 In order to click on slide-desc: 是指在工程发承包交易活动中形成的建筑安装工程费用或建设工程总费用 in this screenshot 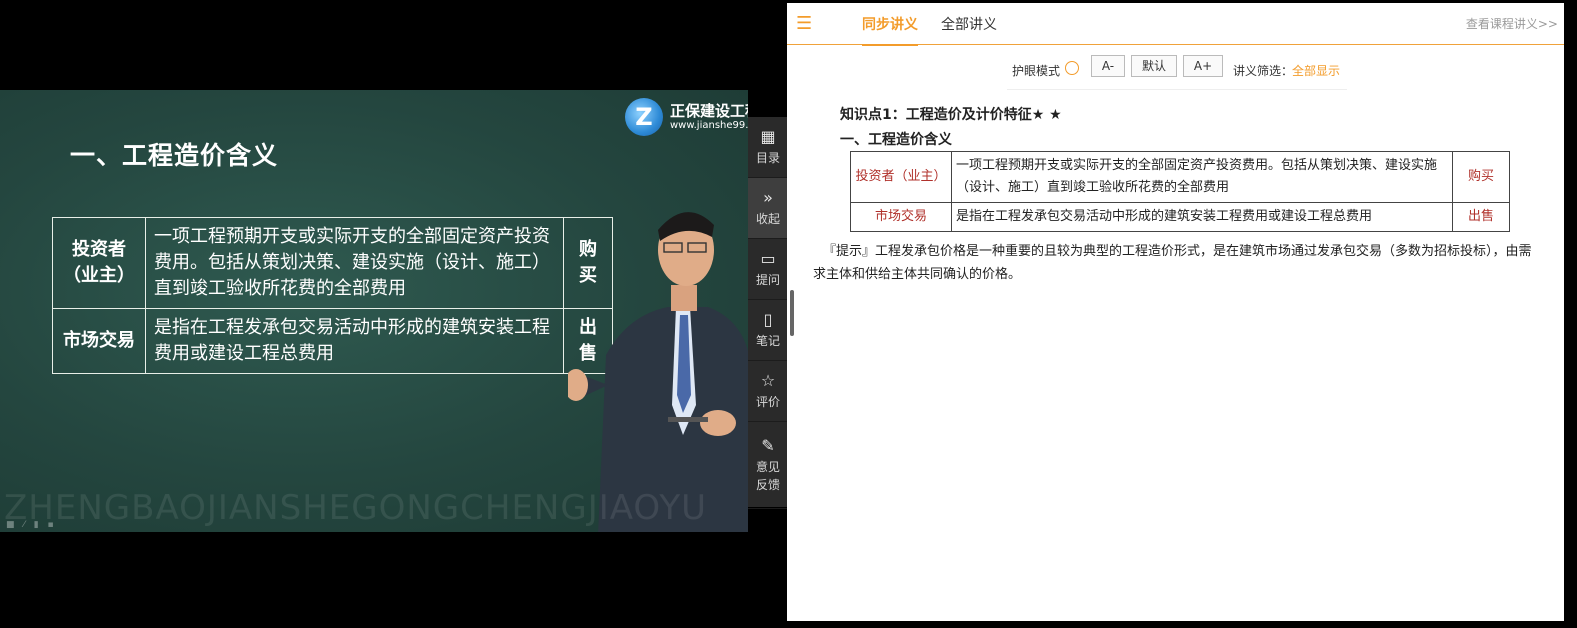, I will do `click(354, 341)`.